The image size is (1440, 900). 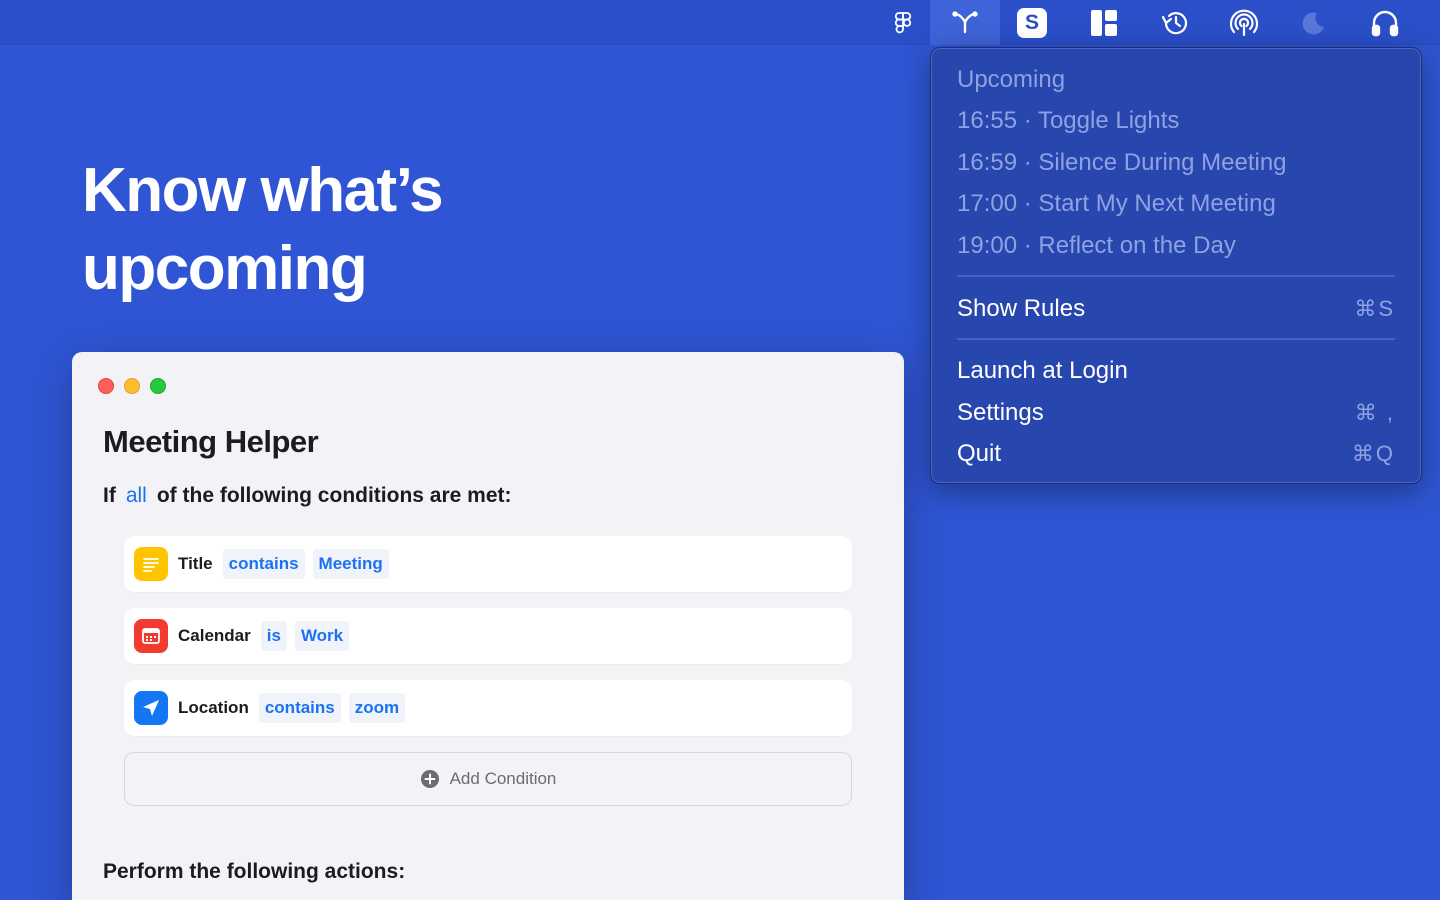 I want to click on add-condition-button: Add Condition, so click(x=488, y=779).